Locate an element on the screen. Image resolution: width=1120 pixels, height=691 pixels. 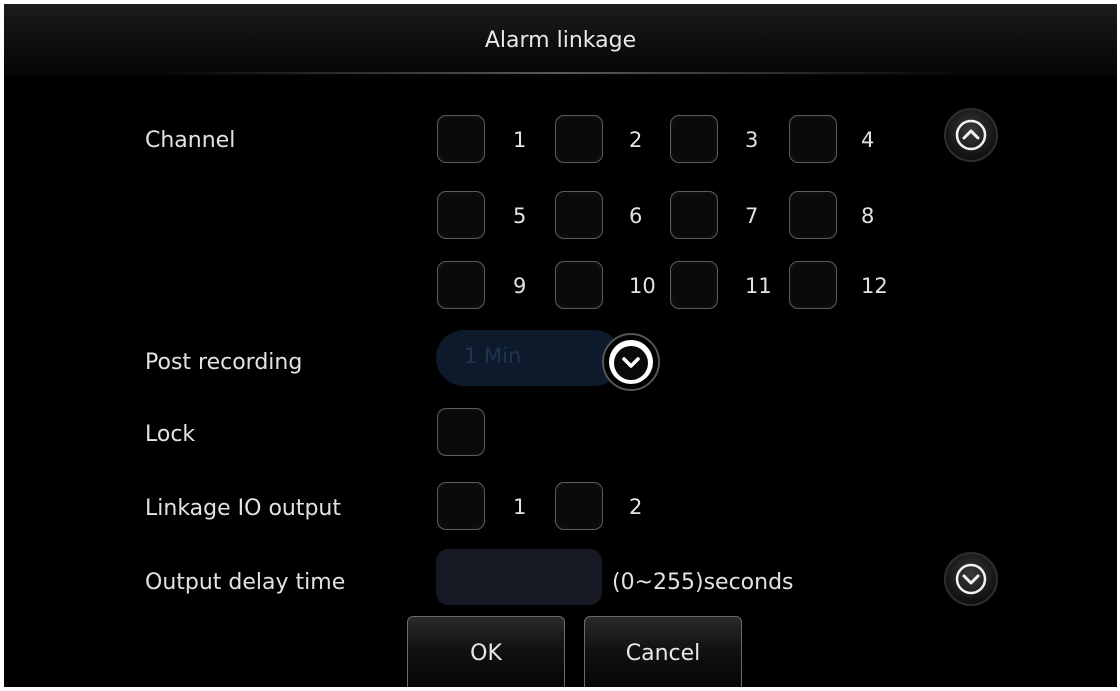
channel-11-checkbox is located at coordinates (694, 285).